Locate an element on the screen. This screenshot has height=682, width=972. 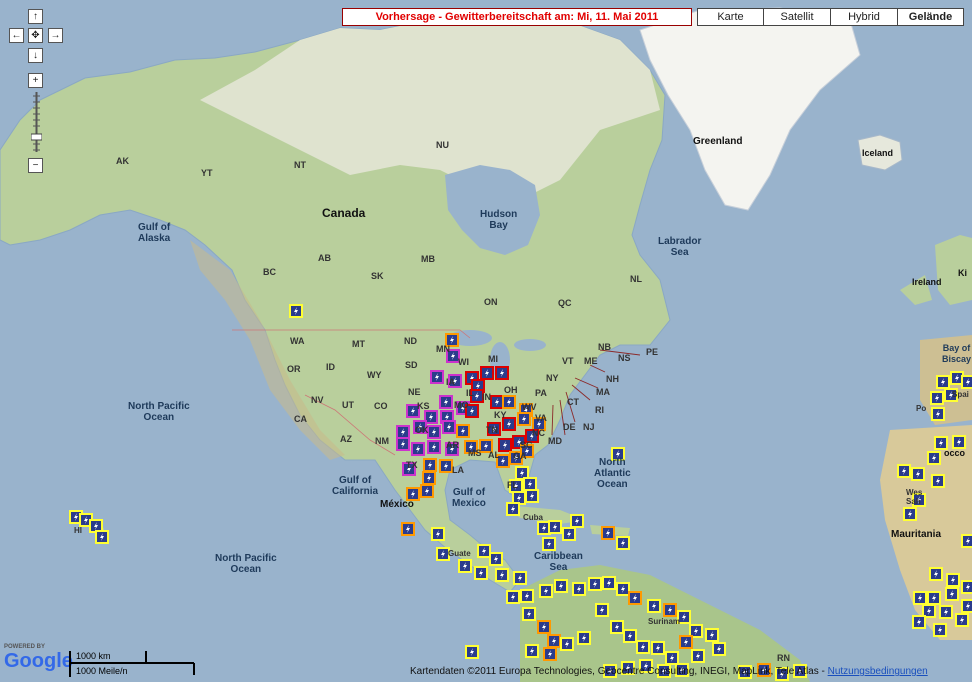
pan-right-button: → is located at coordinates (55, 35).